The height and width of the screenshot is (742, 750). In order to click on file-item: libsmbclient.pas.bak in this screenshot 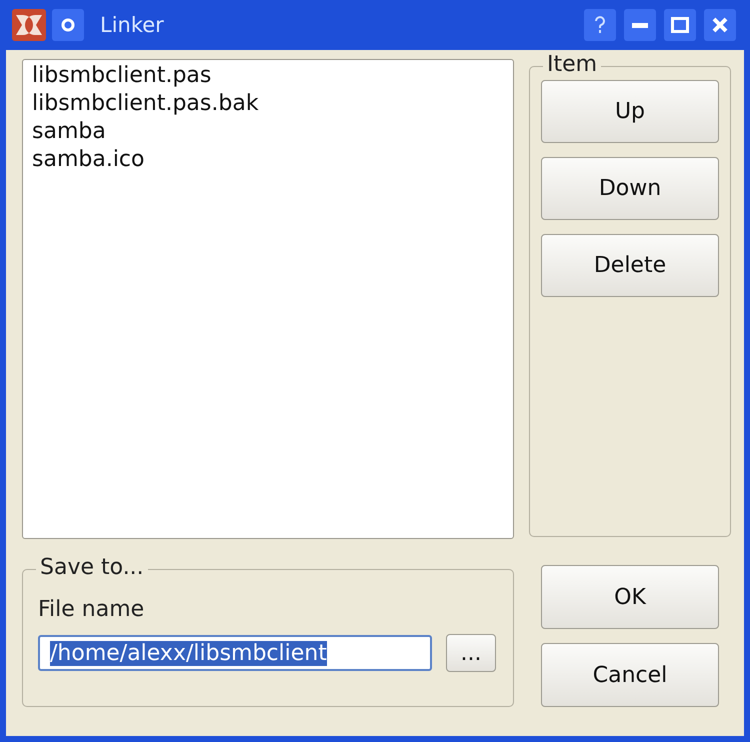, I will do `click(268, 104)`.